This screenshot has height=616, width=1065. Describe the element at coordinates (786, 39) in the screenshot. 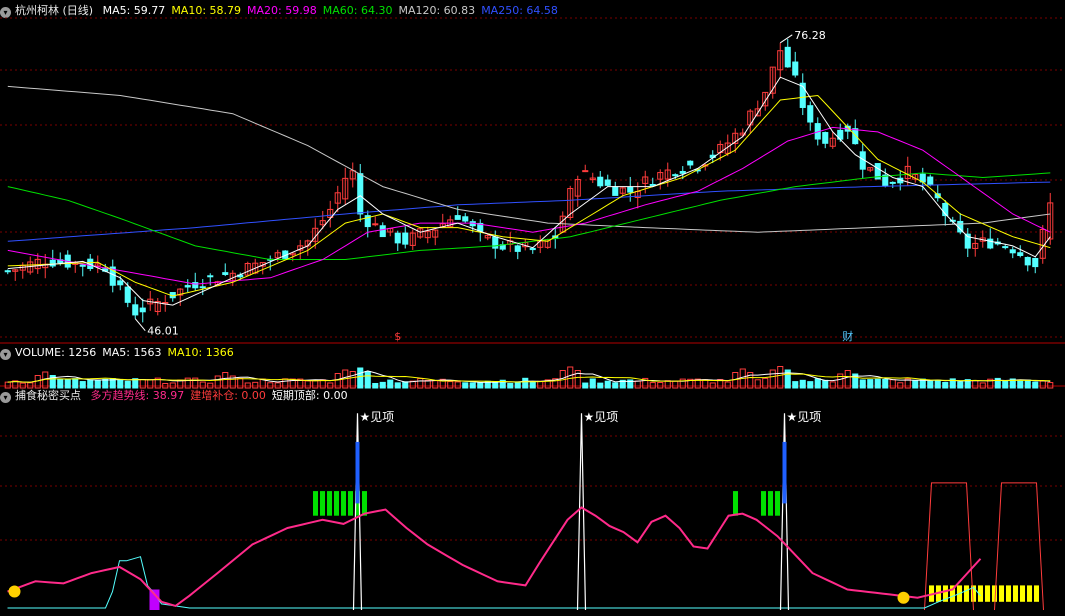

I see `high-pointer` at that location.